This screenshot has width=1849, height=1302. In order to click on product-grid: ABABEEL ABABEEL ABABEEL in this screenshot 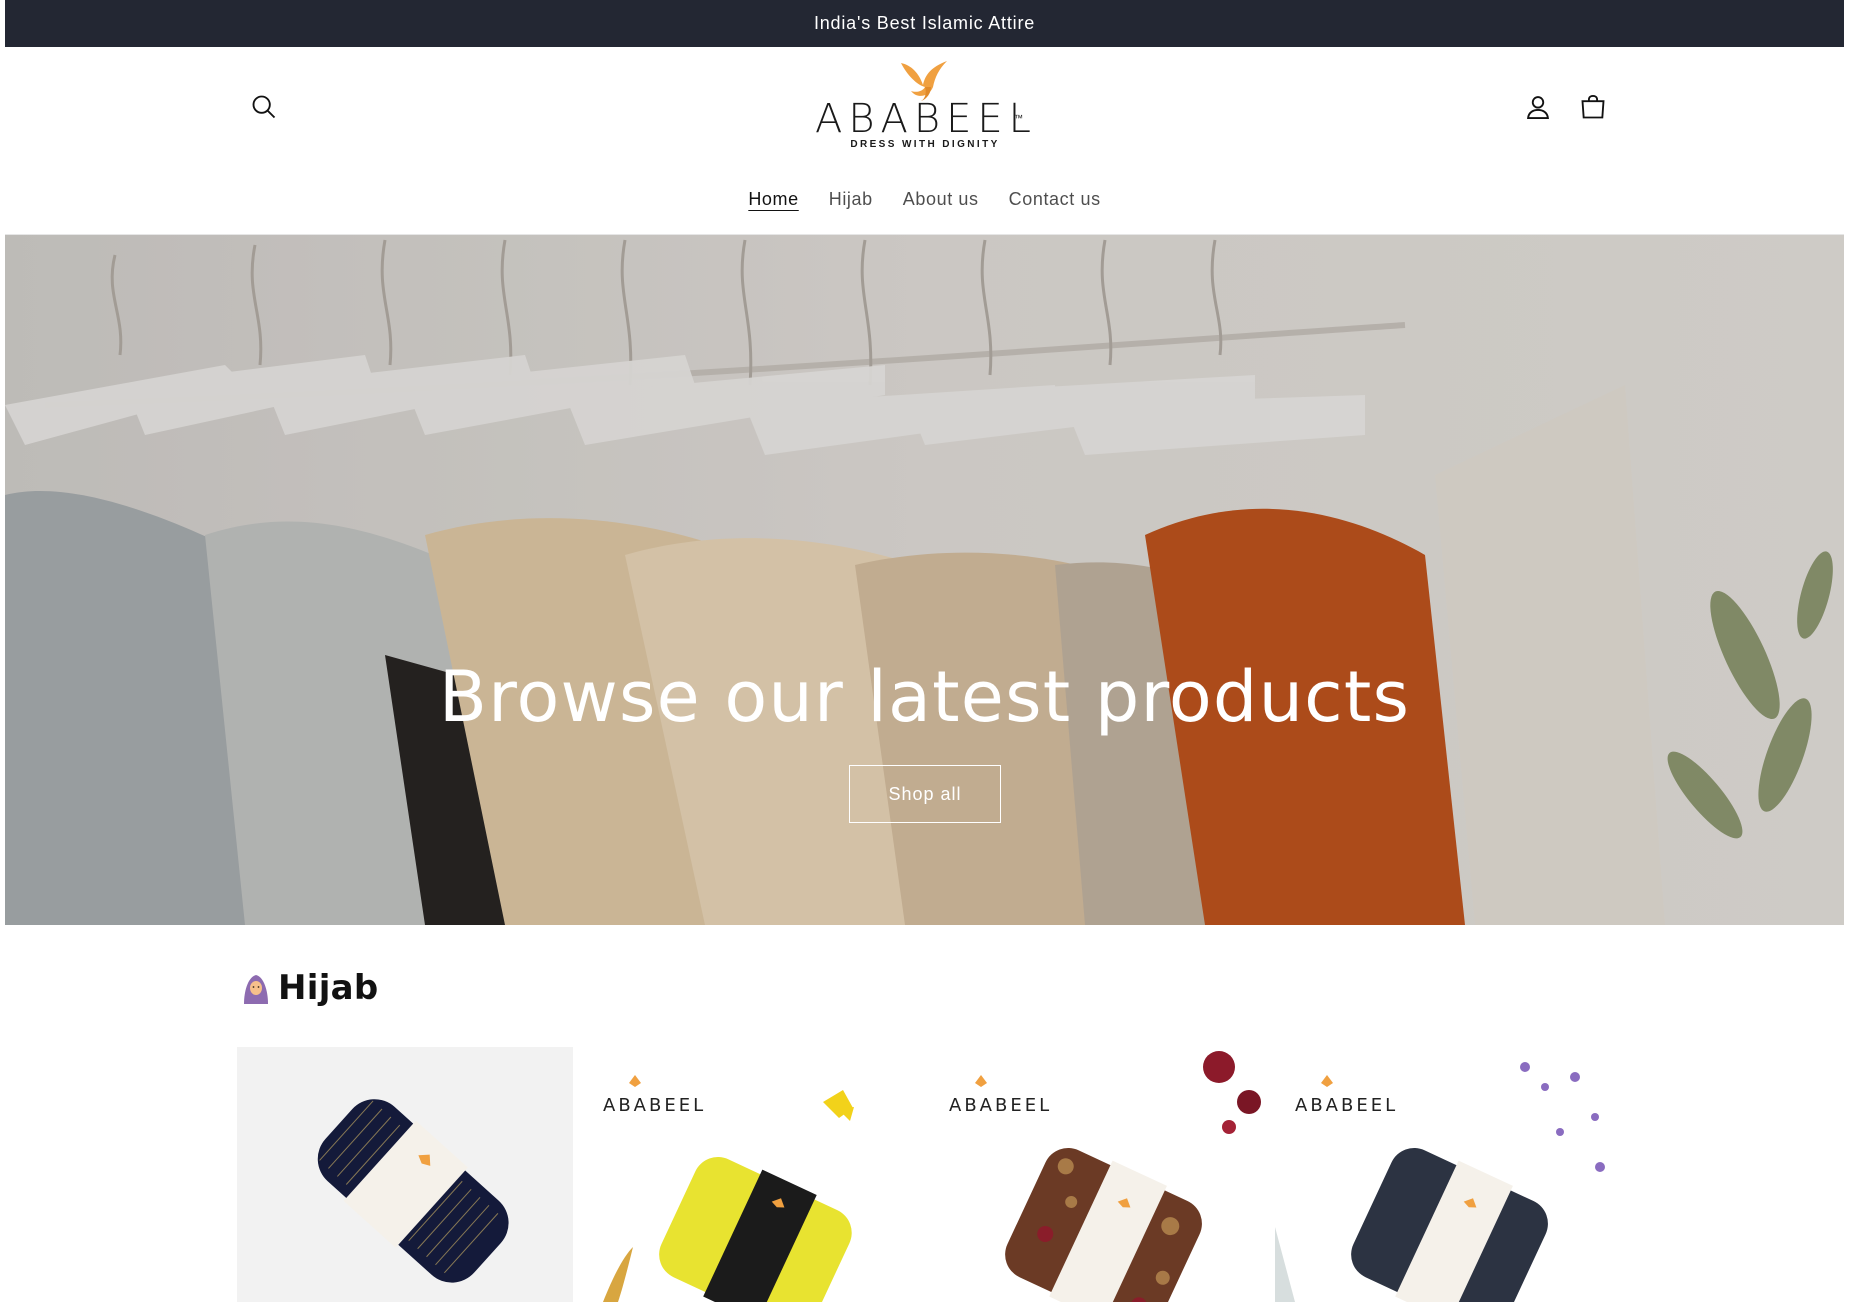, I will do `click(924, 1174)`.